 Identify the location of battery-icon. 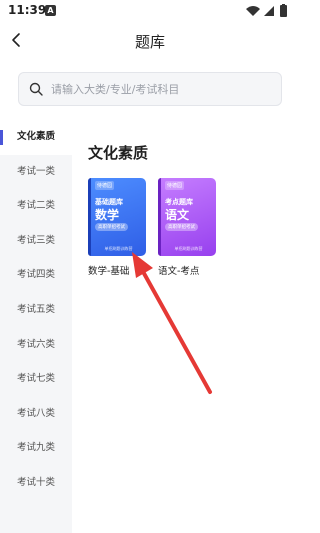
(283, 10).